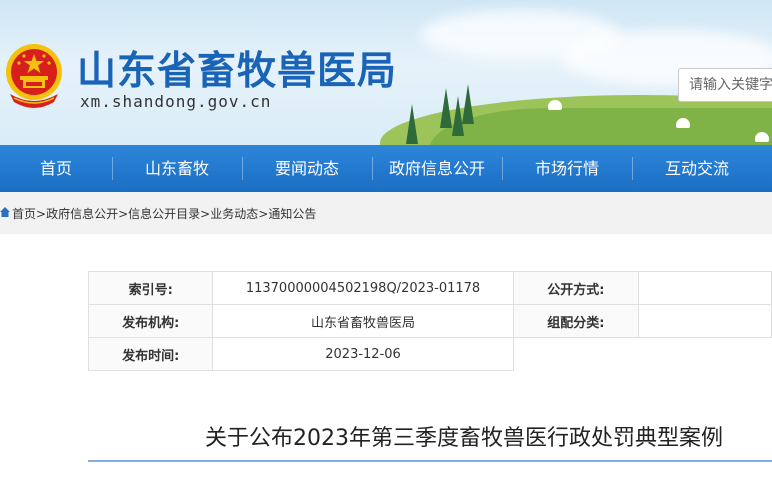 The height and width of the screenshot is (483, 772). Describe the element at coordinates (363, 288) in the screenshot. I see `index-value: 11370000004502198Q/2023-01178` at that location.